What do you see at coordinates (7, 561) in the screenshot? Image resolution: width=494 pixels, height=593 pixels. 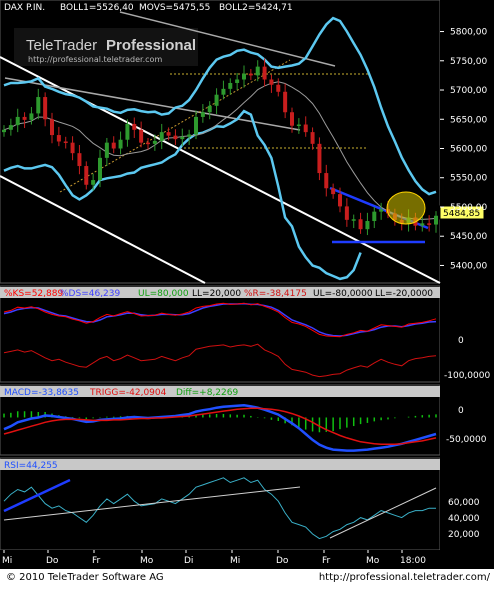 I see `x-tick-label: Mi` at bounding box center [7, 561].